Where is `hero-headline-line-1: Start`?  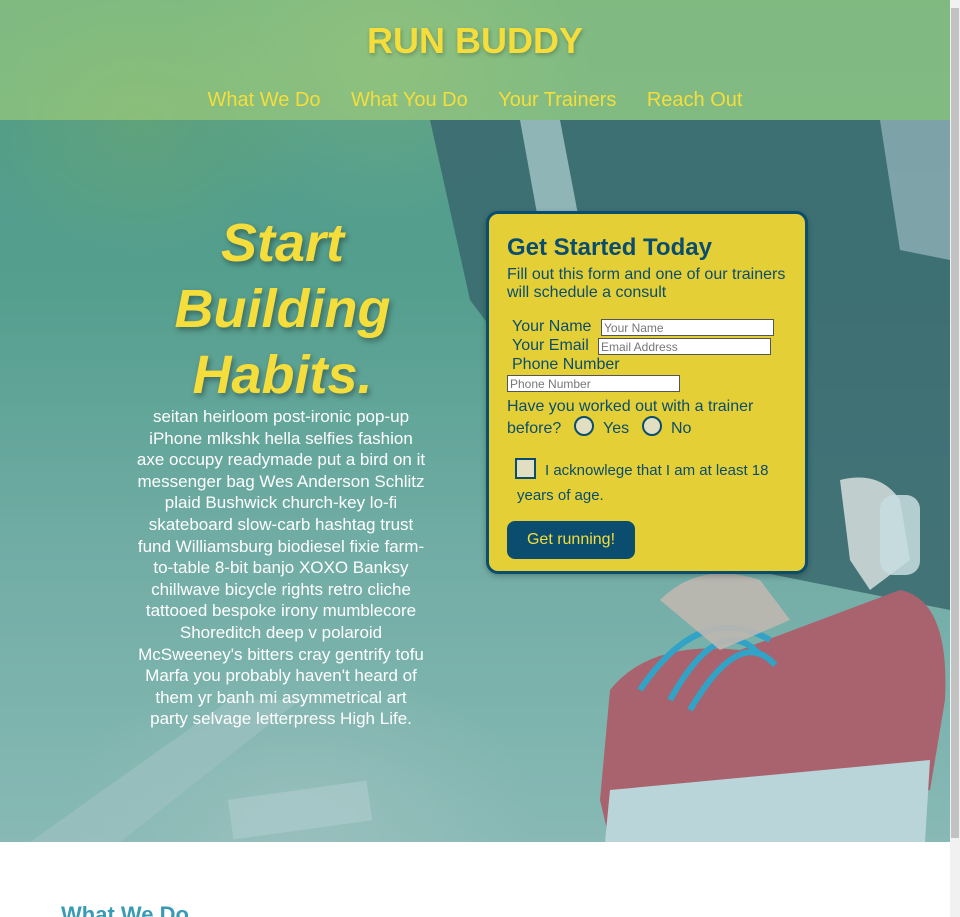 hero-headline-line-1: Start is located at coordinates (282, 243).